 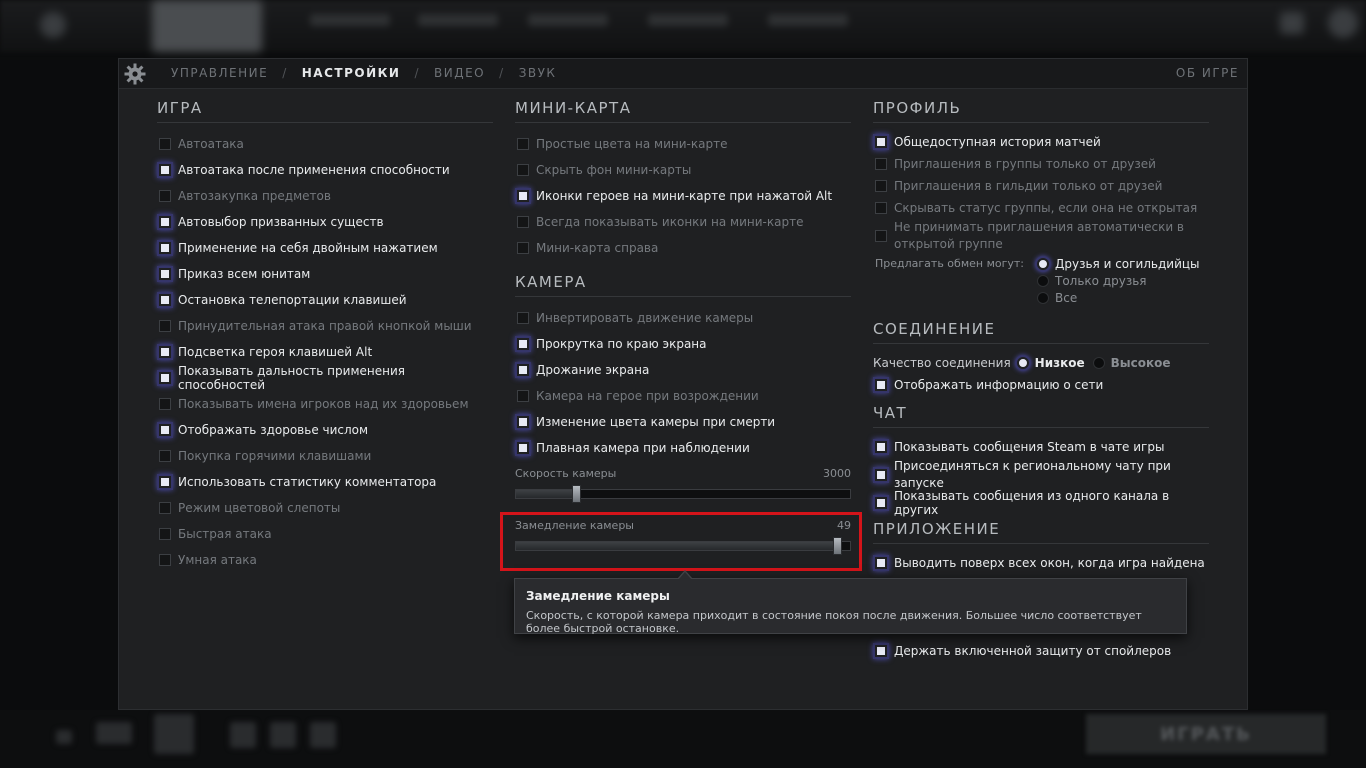 I want to click on gear-icon, so click(x=135, y=74).